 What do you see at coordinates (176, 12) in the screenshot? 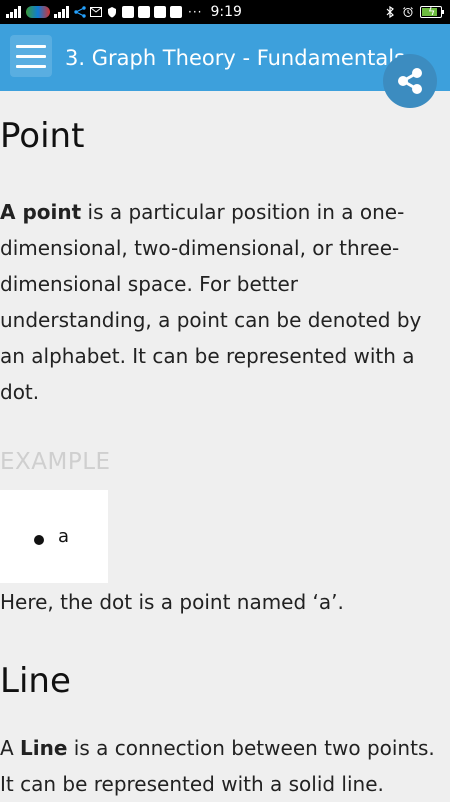
I see `facebook-icon` at bounding box center [176, 12].